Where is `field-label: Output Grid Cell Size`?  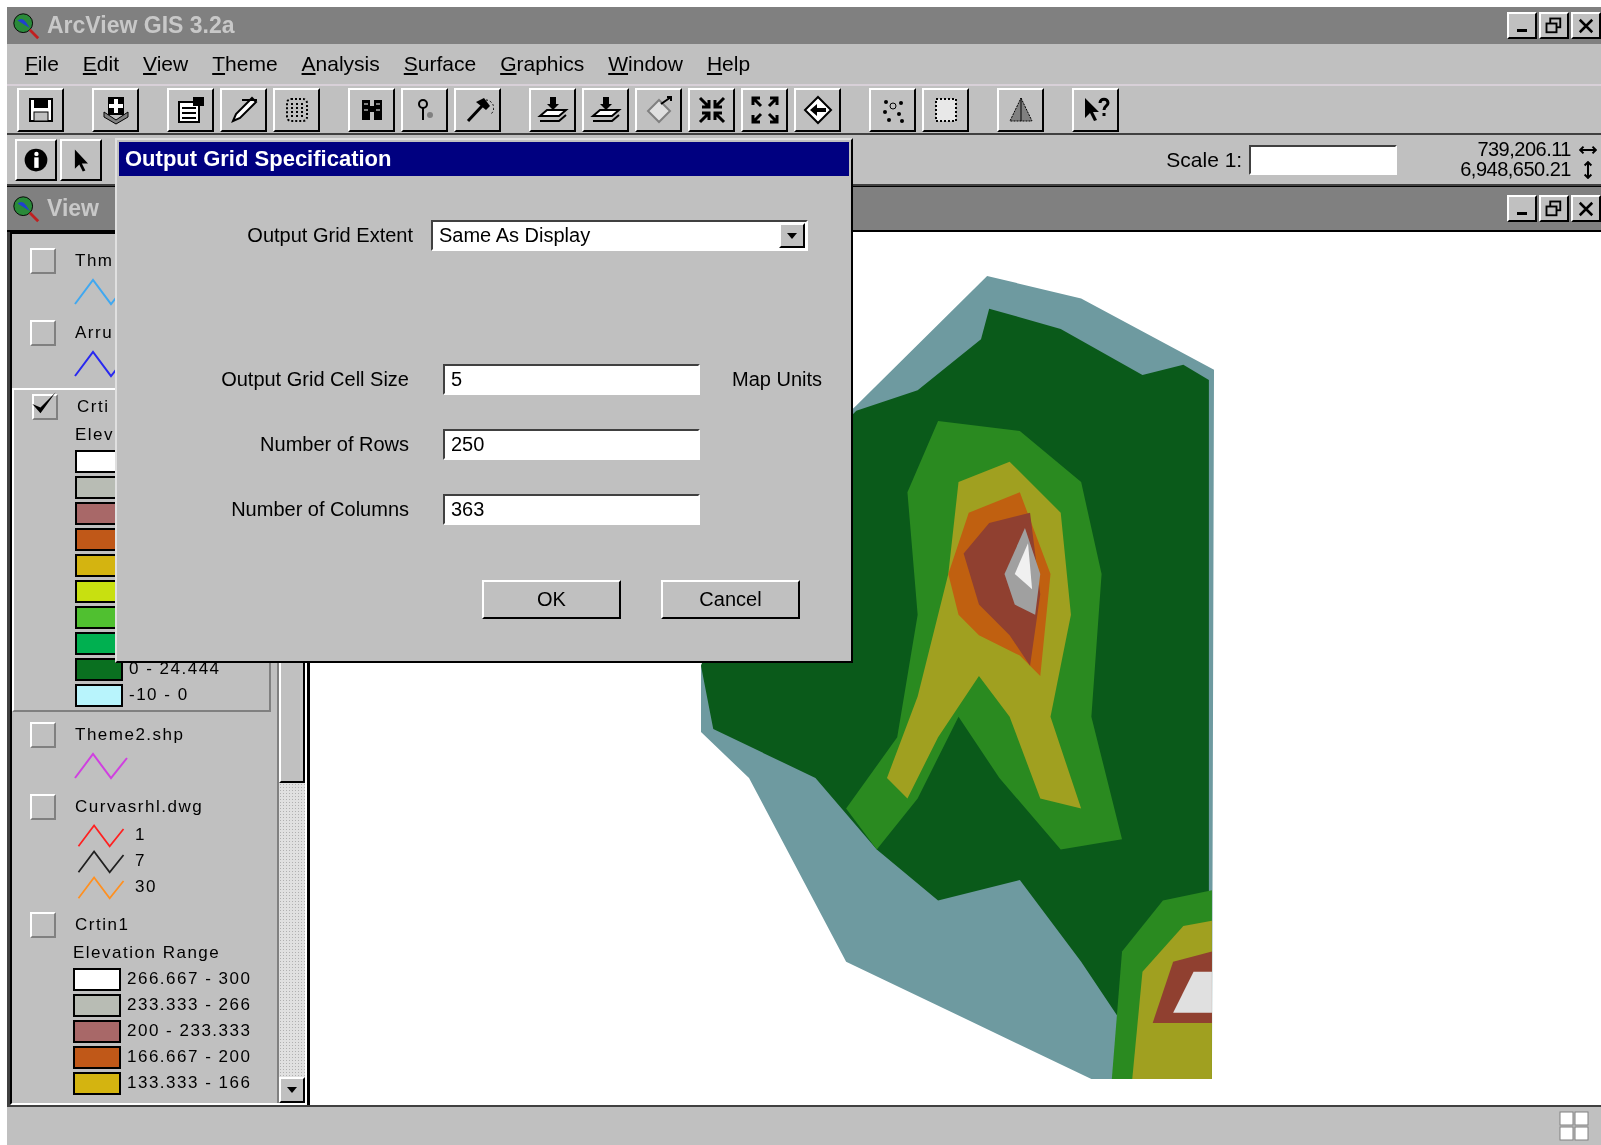
field-label: Output Grid Cell Size is located at coordinates (314, 379).